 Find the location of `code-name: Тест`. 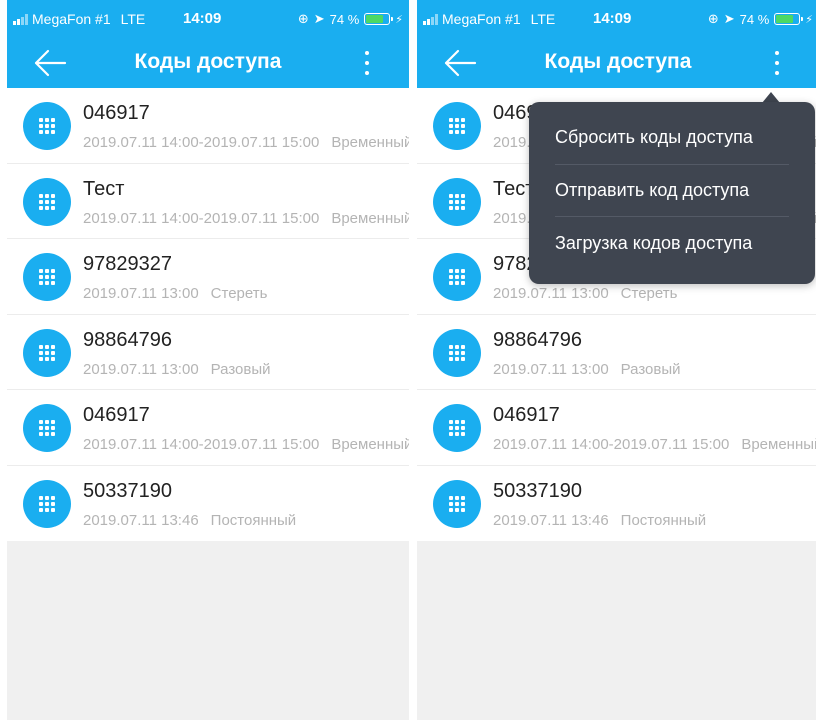

code-name: Тест is located at coordinates (104, 188).